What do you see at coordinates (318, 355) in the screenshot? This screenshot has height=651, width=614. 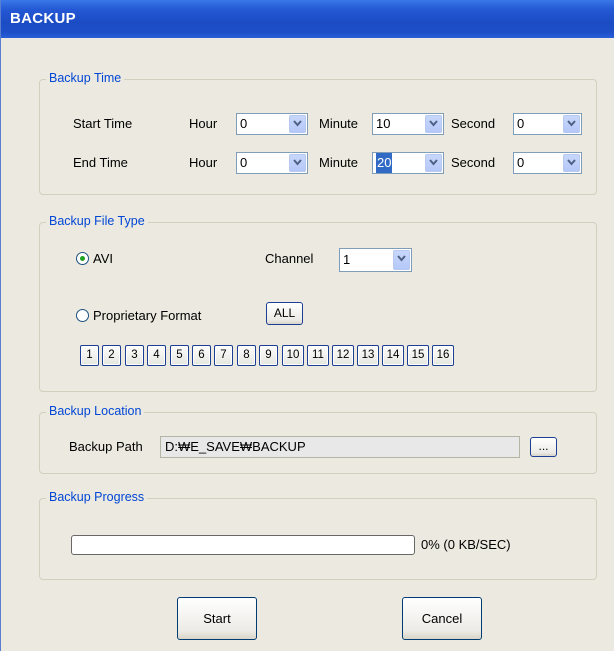 I see `channel-button-11: 11` at bounding box center [318, 355].